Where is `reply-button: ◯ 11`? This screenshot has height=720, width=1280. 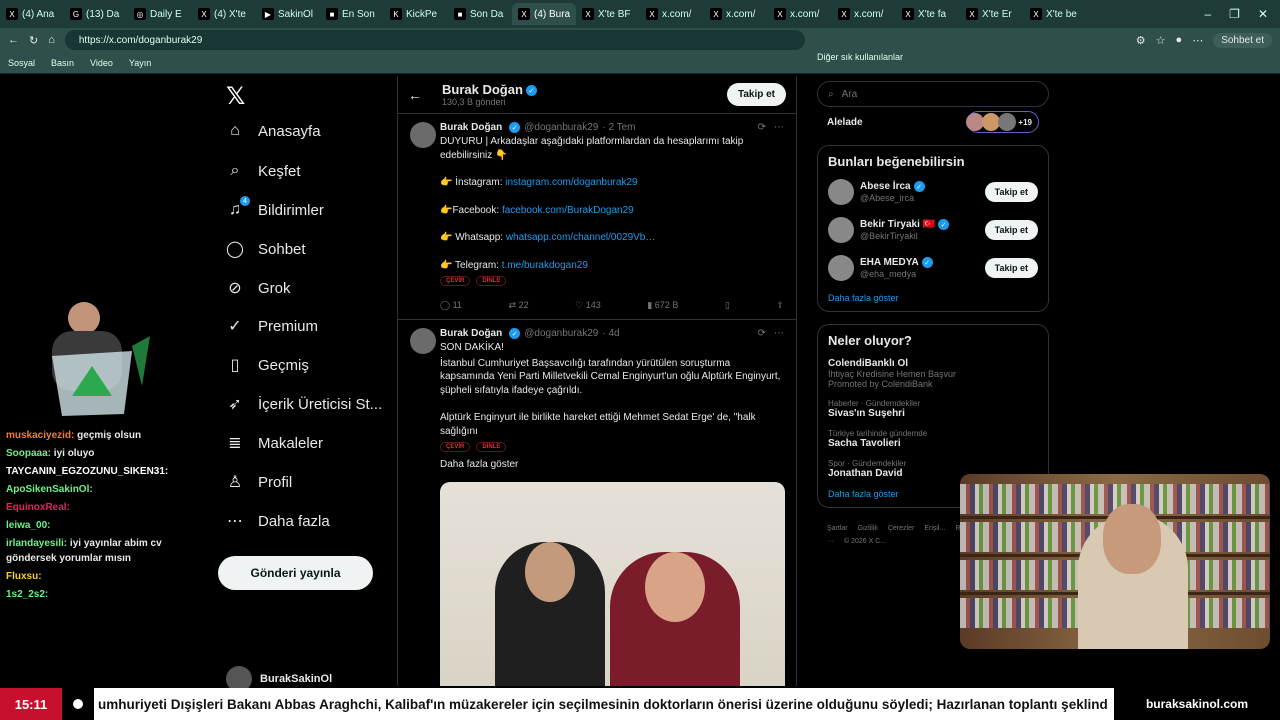
reply-button: ◯ 11 is located at coordinates (451, 305).